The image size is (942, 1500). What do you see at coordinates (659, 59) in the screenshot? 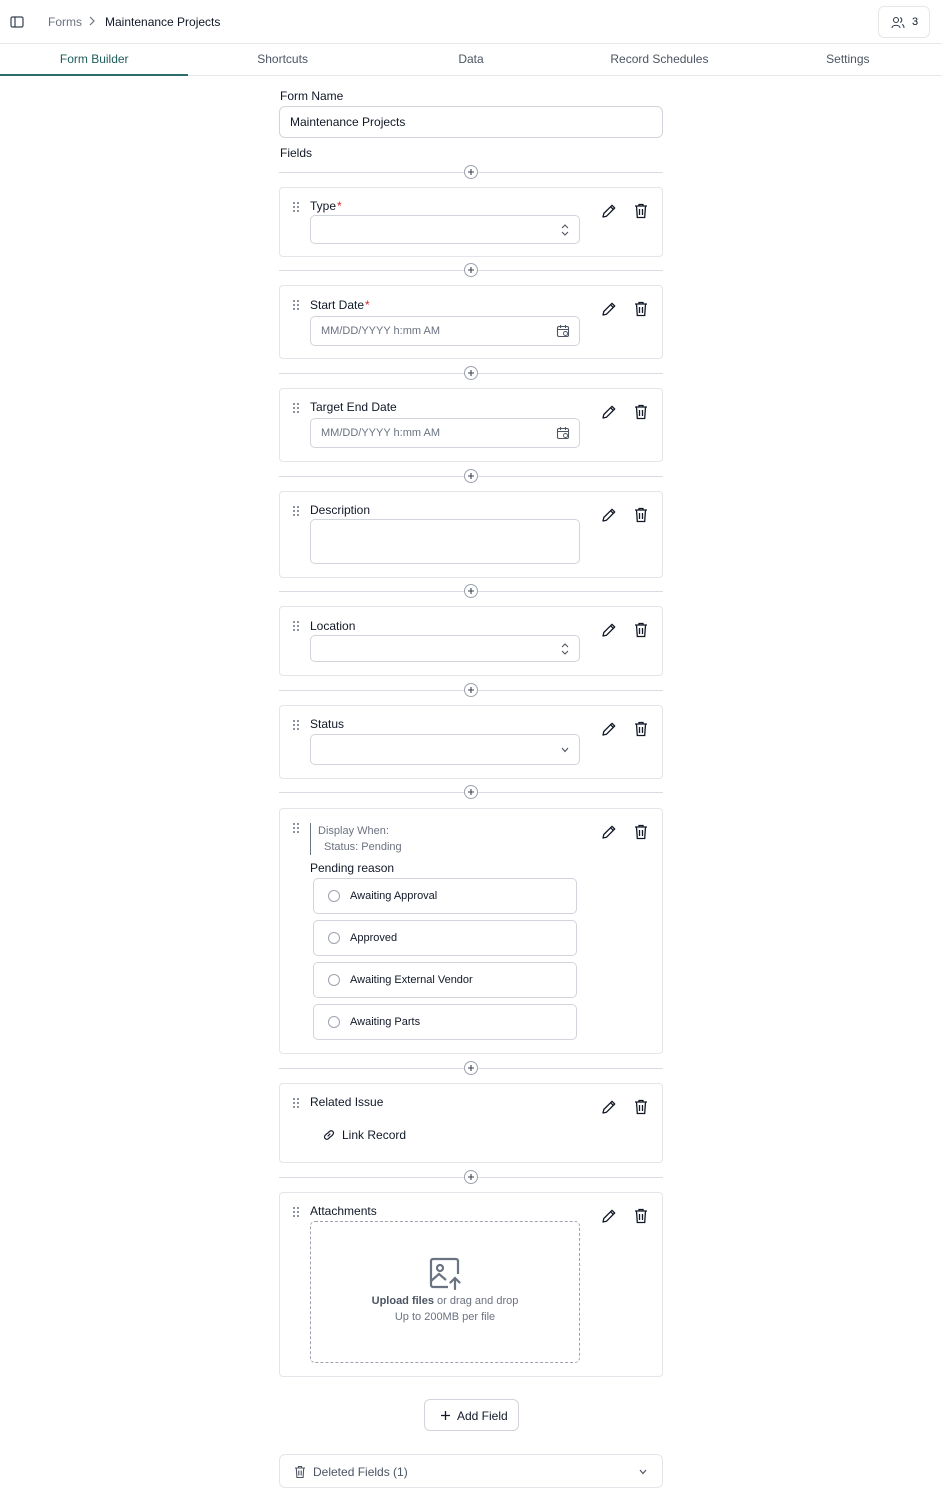
I see `tab-record-schedules: Record Schedules` at bounding box center [659, 59].